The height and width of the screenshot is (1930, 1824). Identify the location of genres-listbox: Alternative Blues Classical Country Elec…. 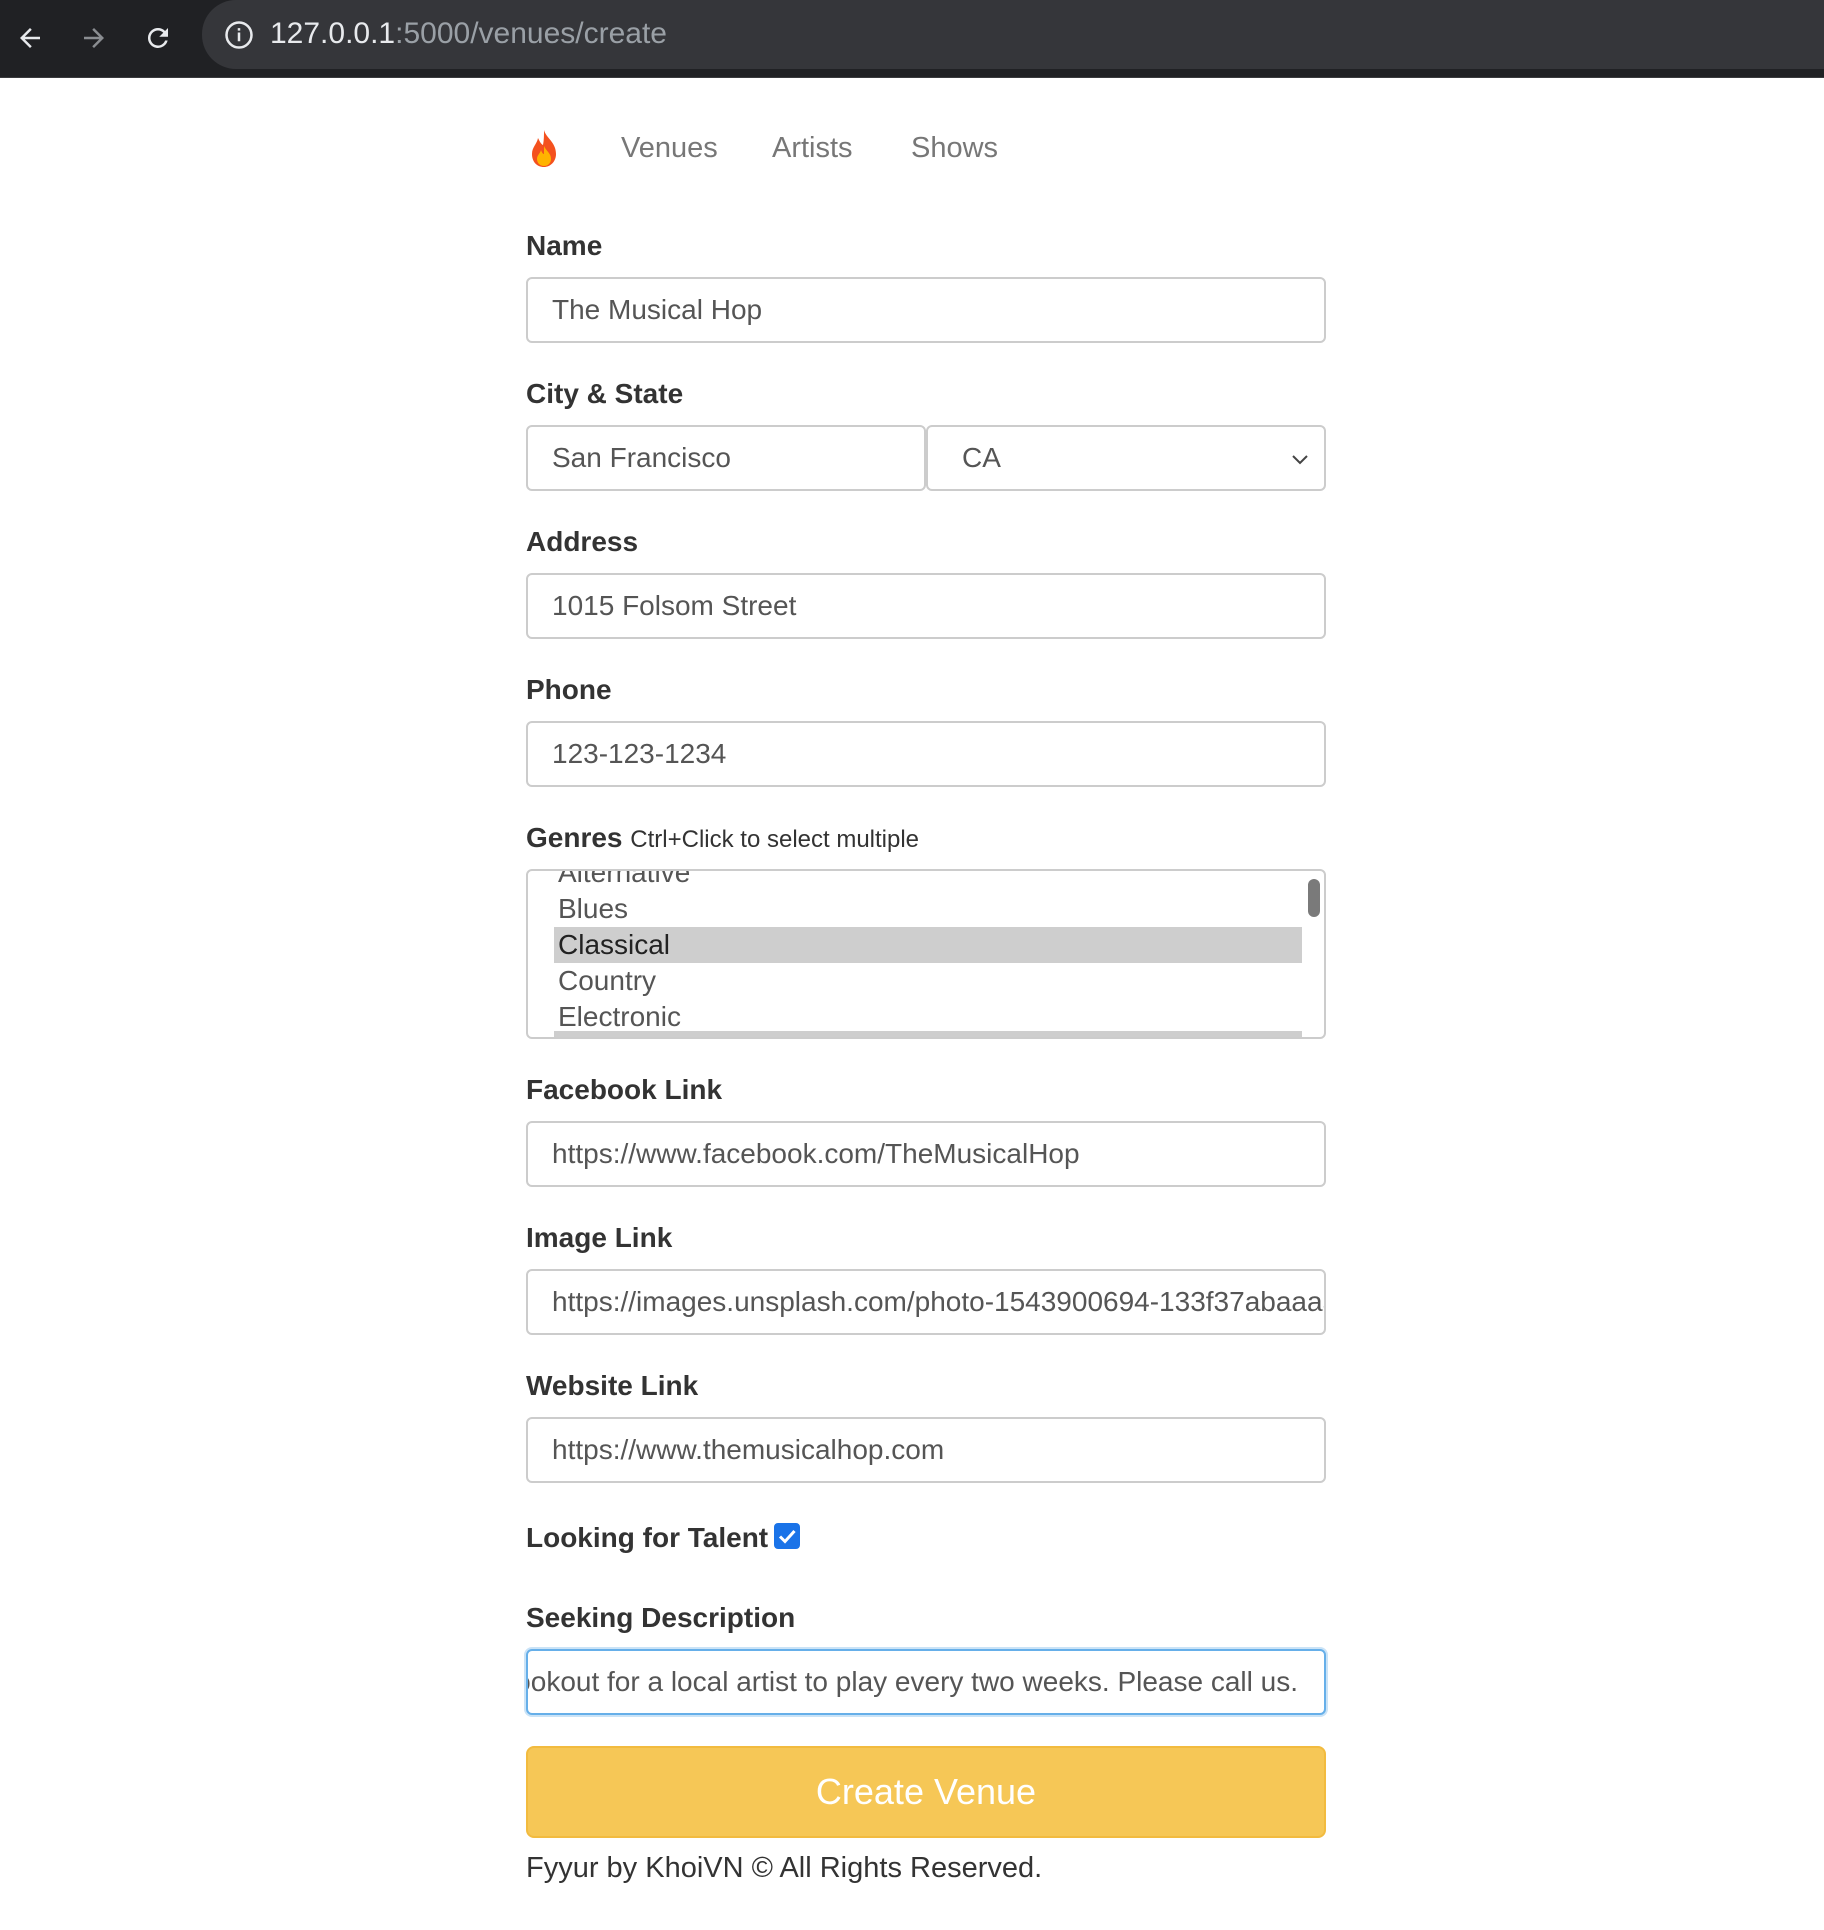
(926, 954).